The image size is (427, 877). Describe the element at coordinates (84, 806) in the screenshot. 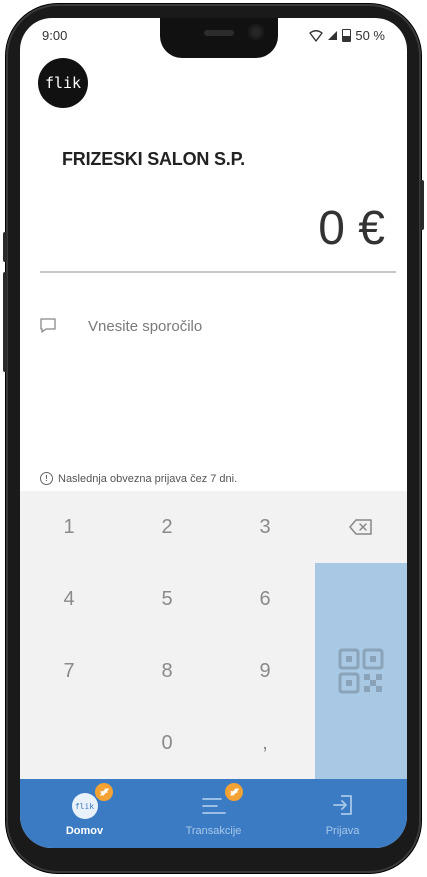

I see `flik-home-icon: flik` at that location.